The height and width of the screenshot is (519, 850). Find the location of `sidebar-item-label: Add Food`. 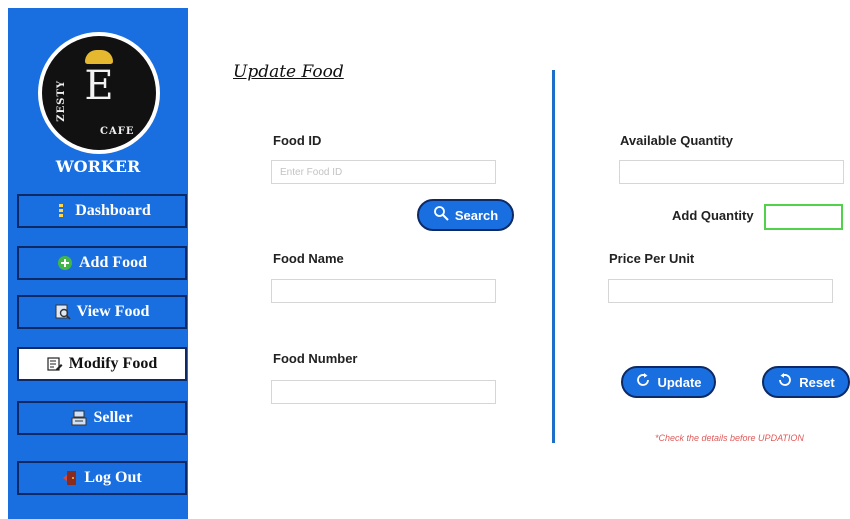

sidebar-item-label: Add Food is located at coordinates (113, 262).